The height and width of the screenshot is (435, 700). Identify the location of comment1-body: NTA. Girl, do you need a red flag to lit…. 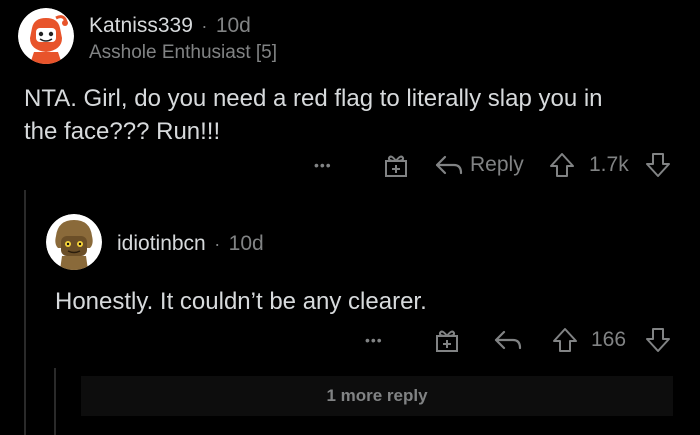
(354, 115).